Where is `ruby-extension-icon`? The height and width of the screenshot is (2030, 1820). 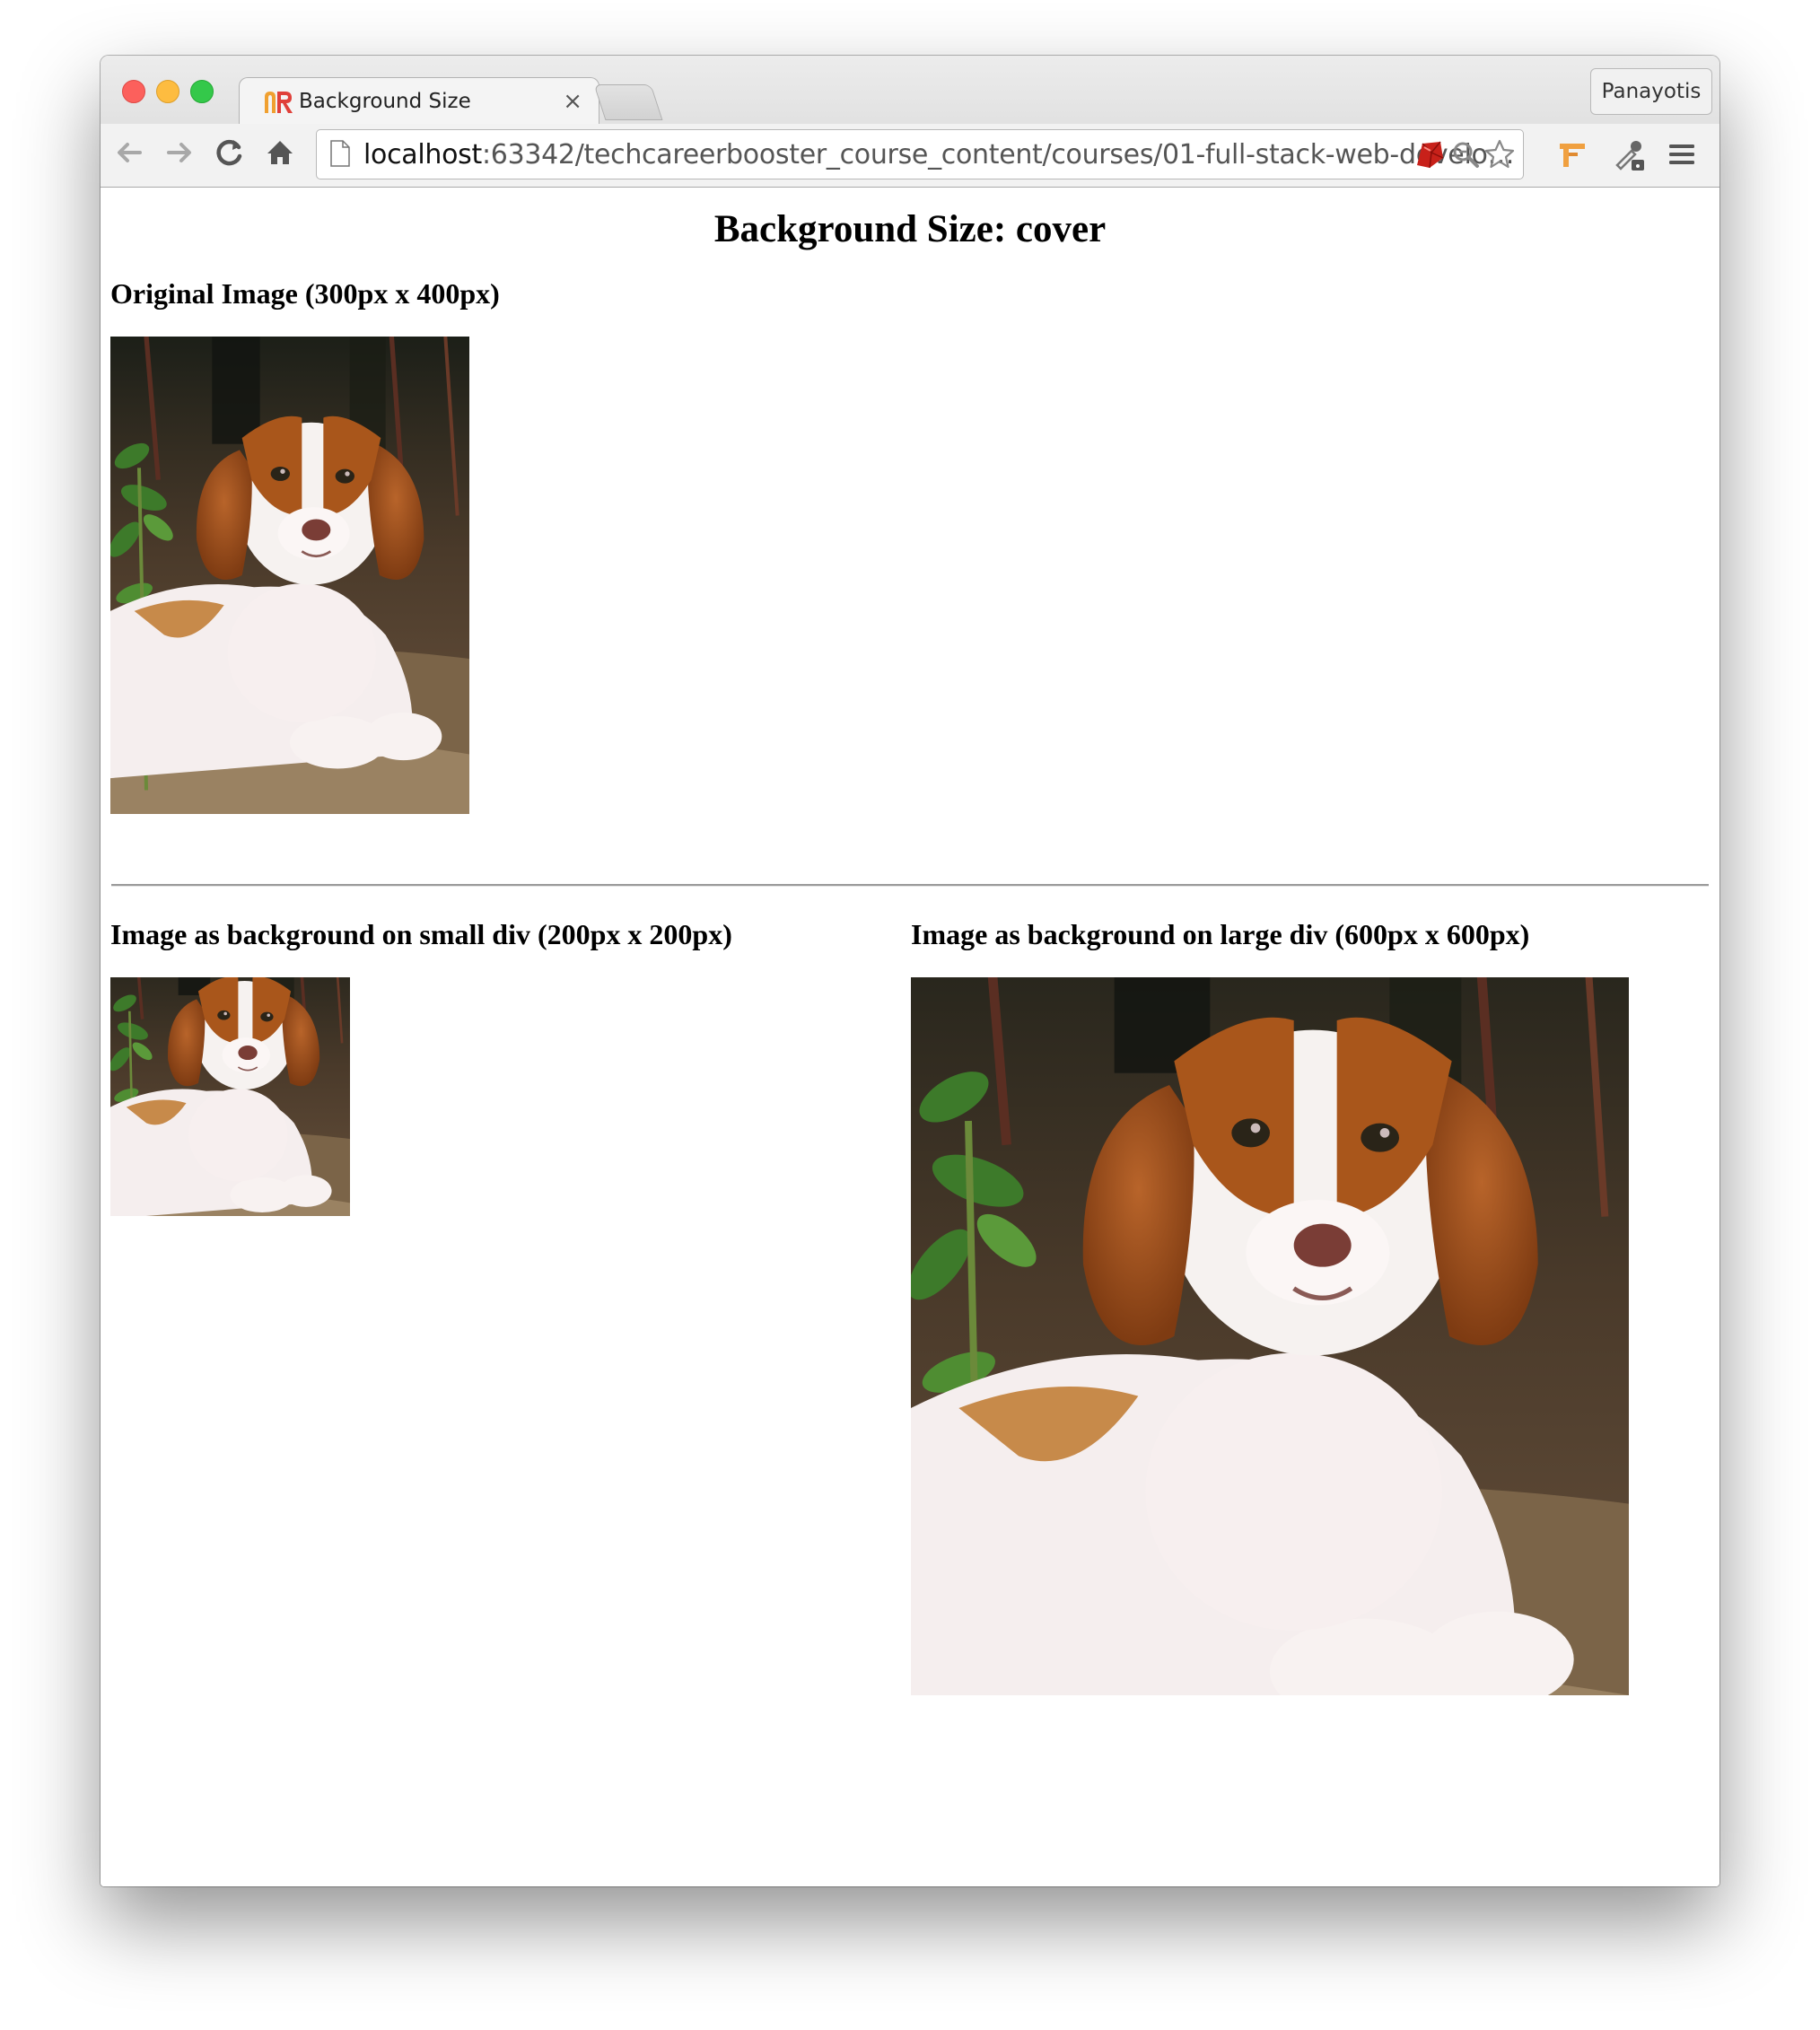
ruby-extension-icon is located at coordinates (1429, 155).